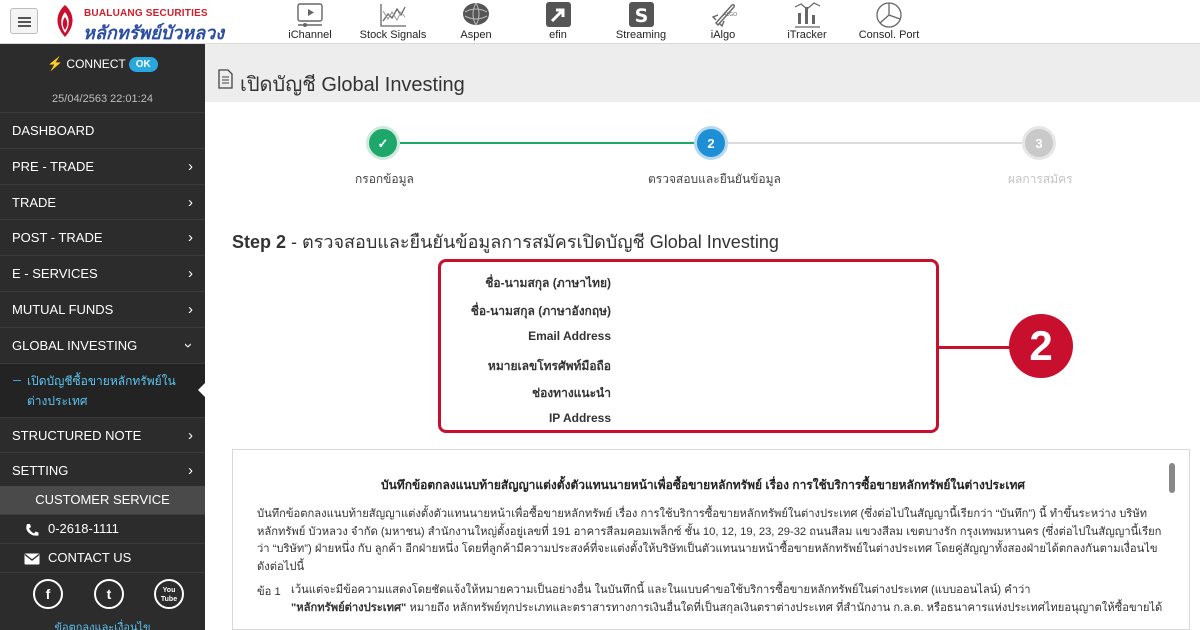 This screenshot has width=1200, height=630. What do you see at coordinates (641, 35) in the screenshot?
I see `nav-label: Streaming` at bounding box center [641, 35].